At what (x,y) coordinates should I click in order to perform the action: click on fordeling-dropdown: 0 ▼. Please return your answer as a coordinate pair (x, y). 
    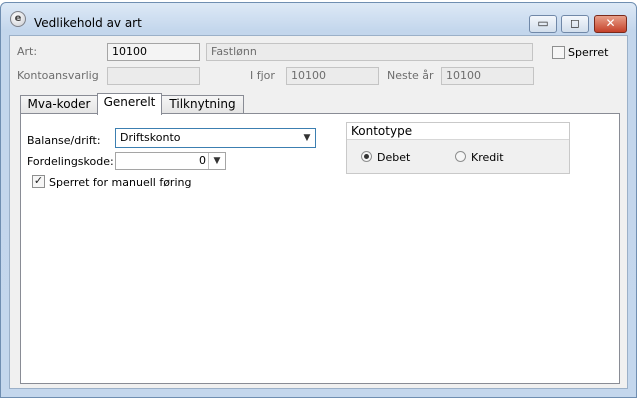
    Looking at the image, I should click on (170, 161).